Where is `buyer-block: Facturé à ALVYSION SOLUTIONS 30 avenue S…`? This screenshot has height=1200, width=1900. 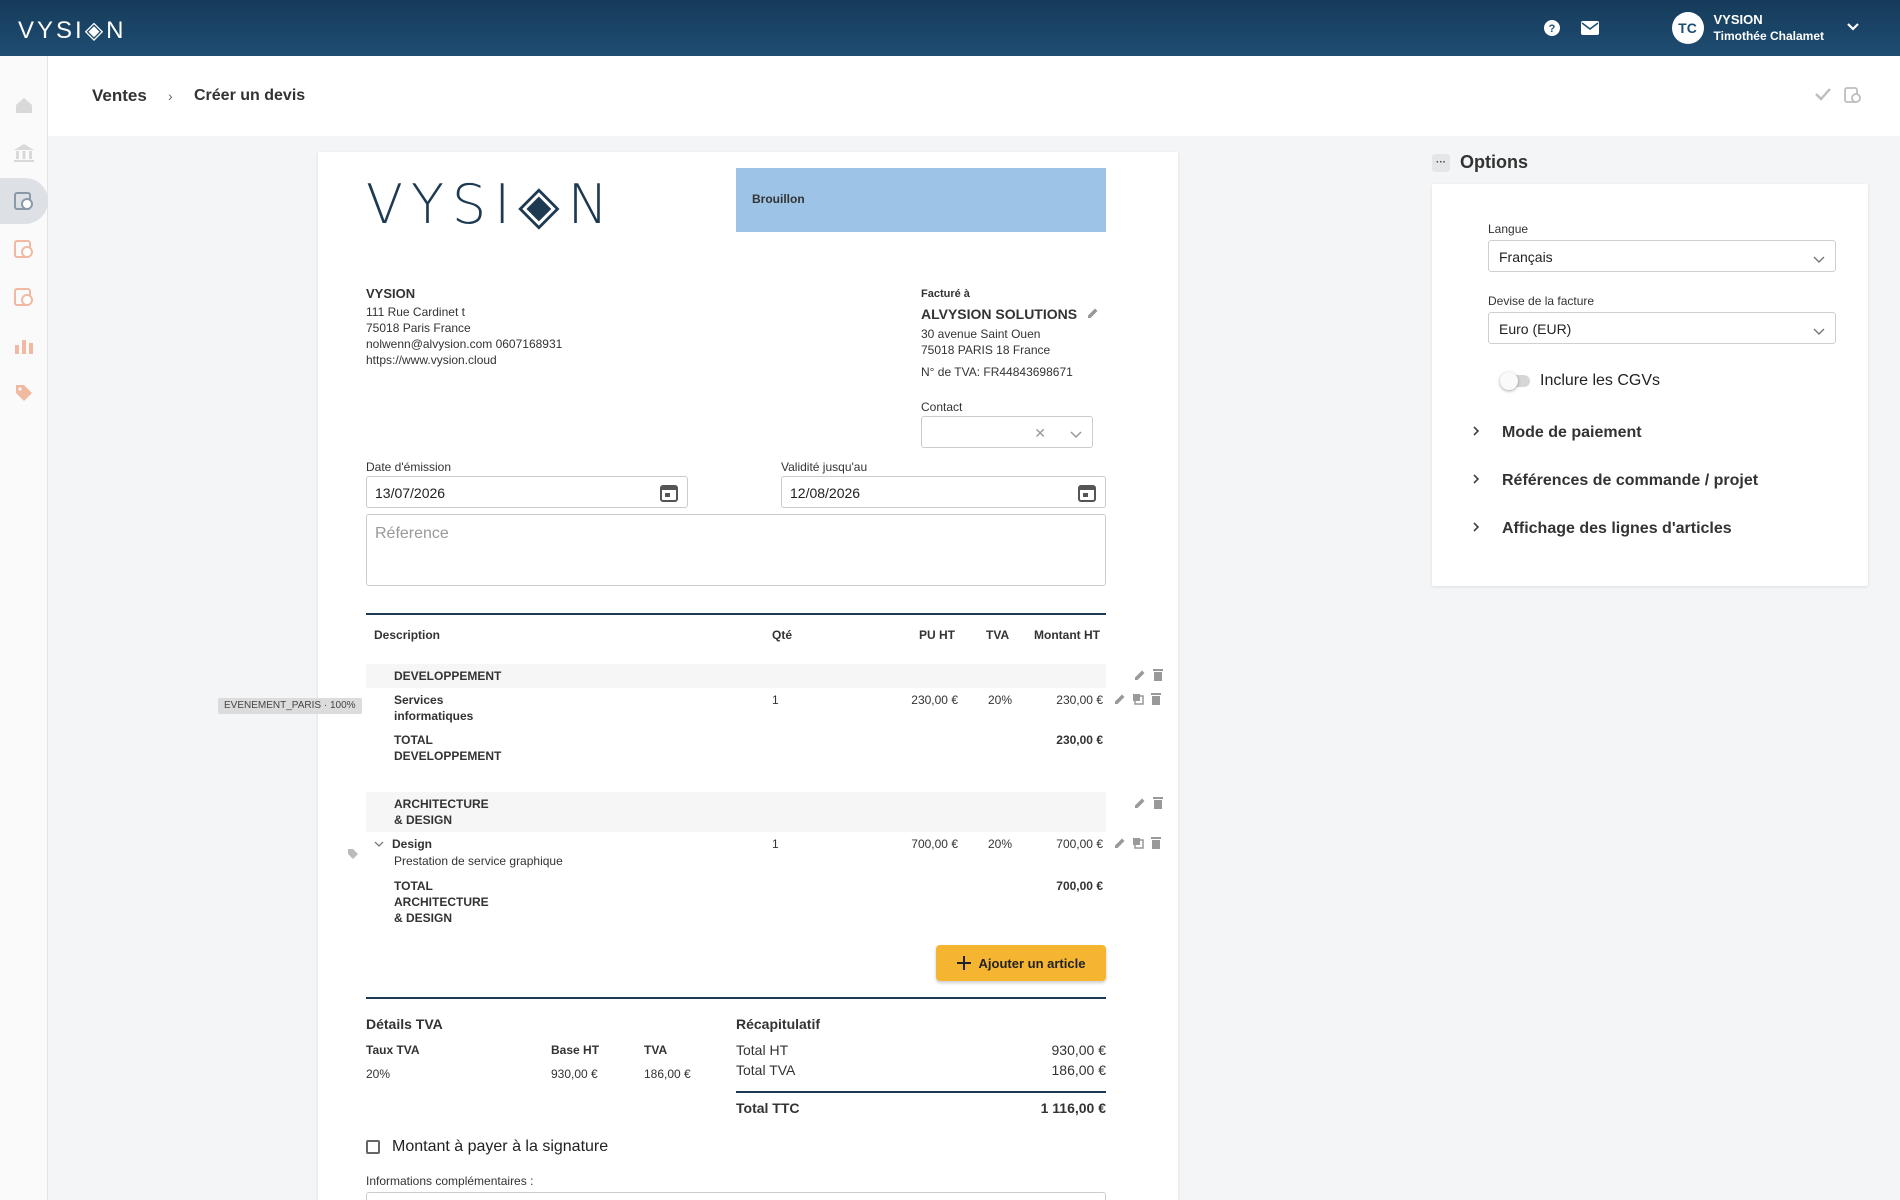 buyer-block: Facturé à ALVYSION SOLUTIONS 30 avenue S… is located at coordinates (1016, 333).